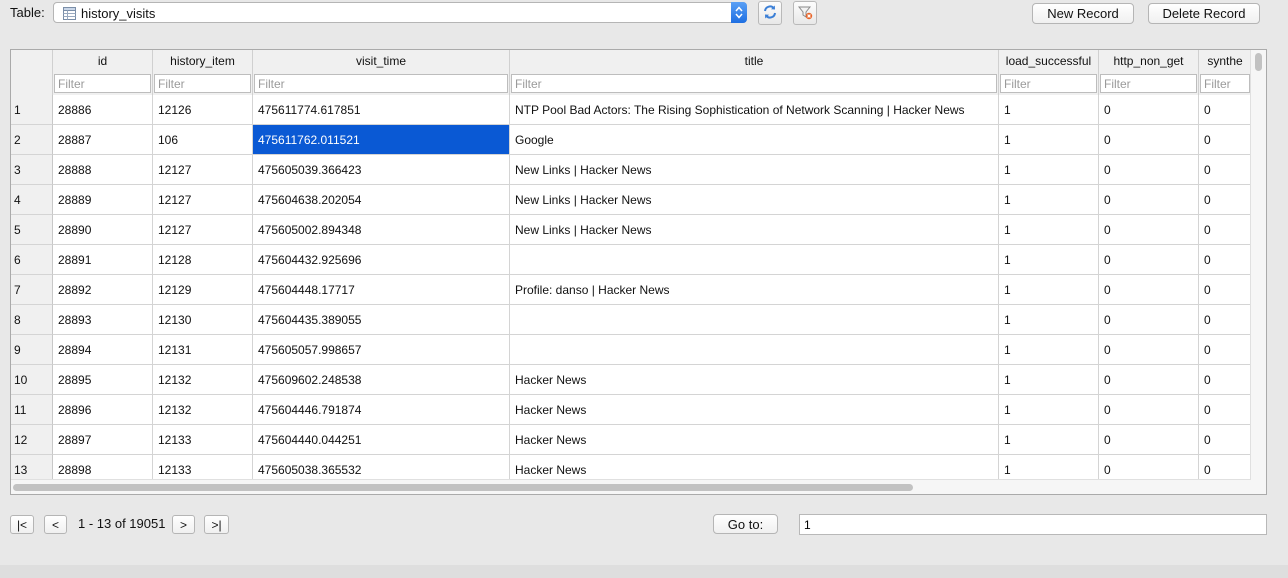 Image resolution: width=1288 pixels, height=578 pixels. I want to click on filter-input-http-non-get, so click(1148, 83).